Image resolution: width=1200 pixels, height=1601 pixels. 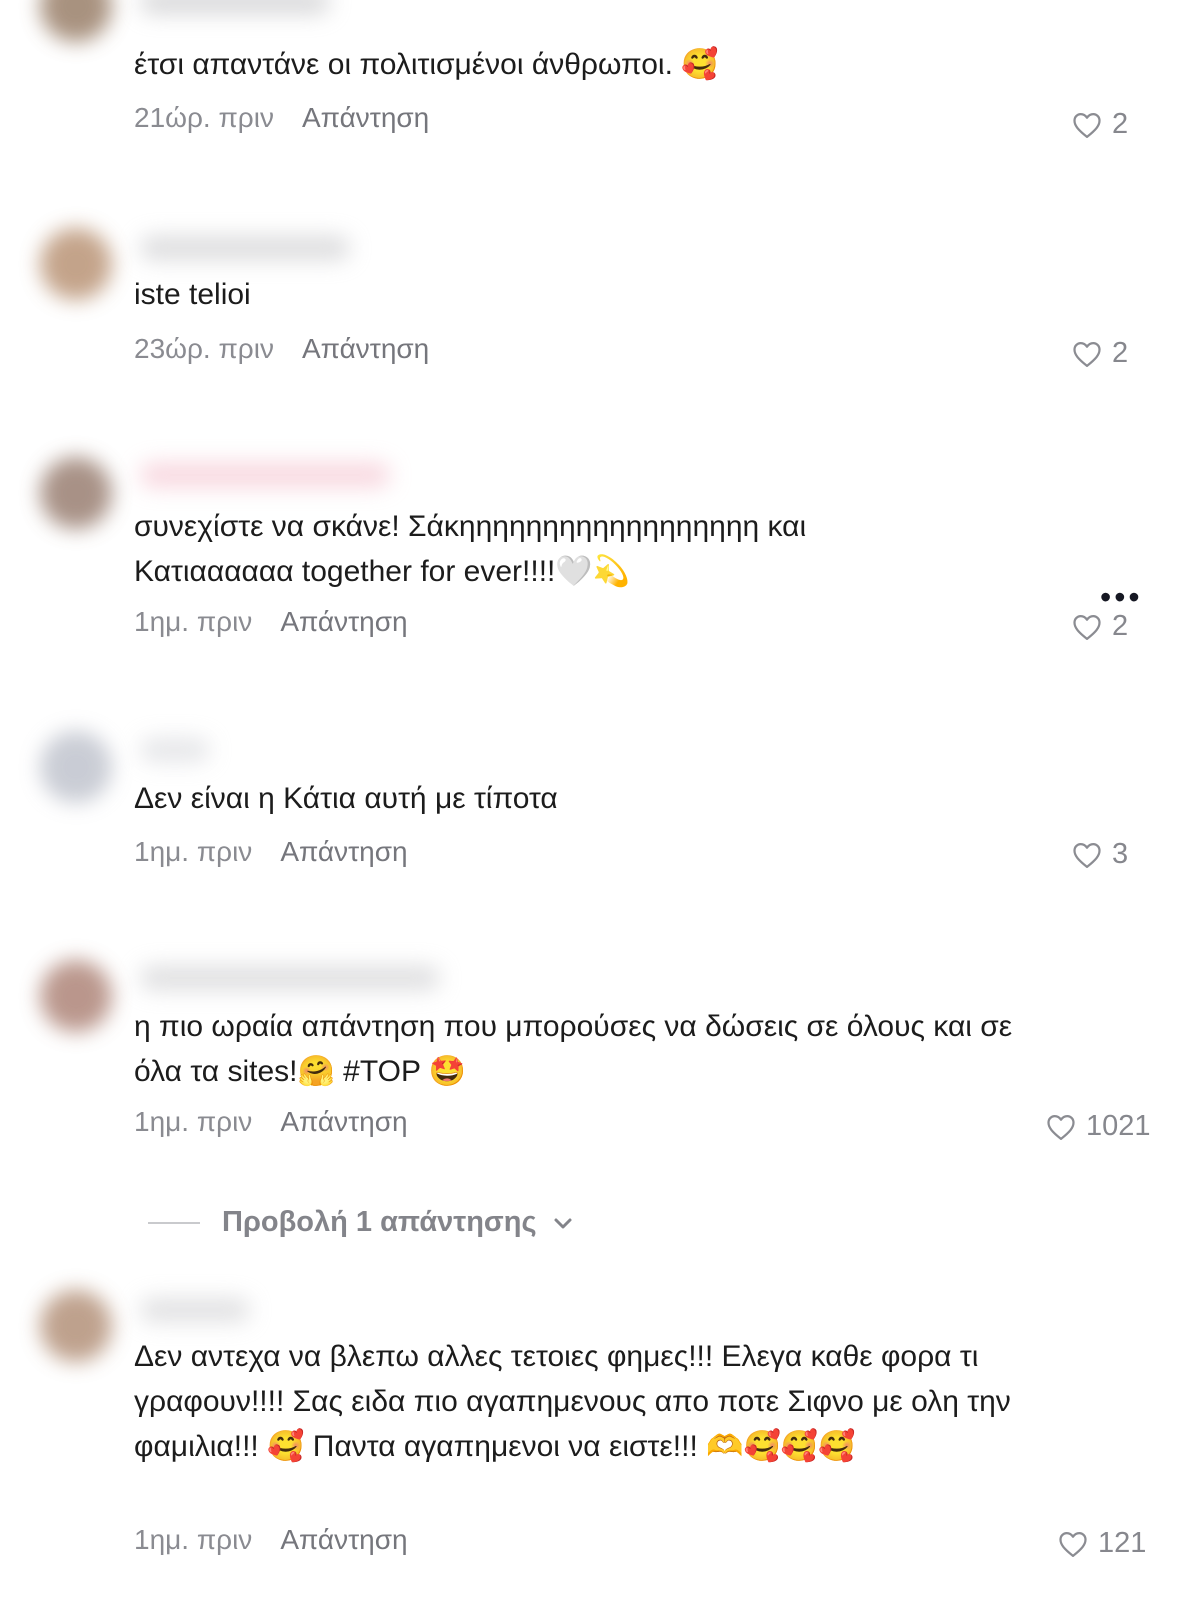 What do you see at coordinates (204, 117) in the screenshot?
I see `comment-time: 21ώρ. πριν` at bounding box center [204, 117].